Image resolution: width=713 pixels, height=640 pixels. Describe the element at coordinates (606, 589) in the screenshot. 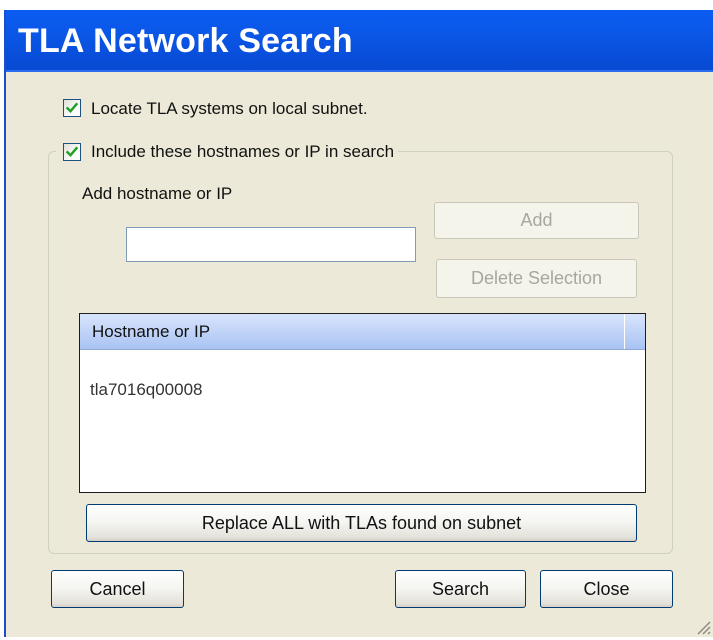

I see `close-button: Close` at that location.